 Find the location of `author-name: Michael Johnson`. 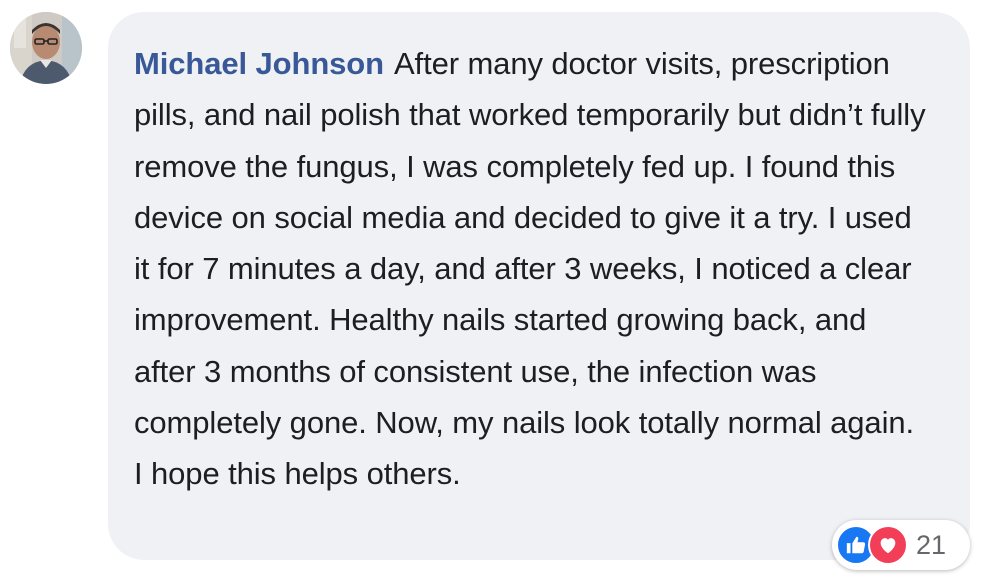

author-name: Michael Johnson is located at coordinates (259, 63).